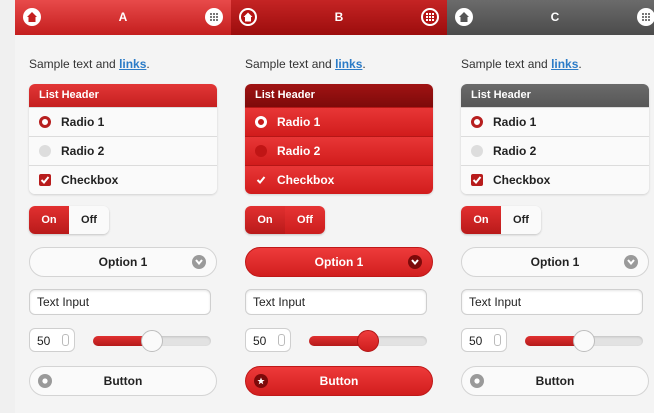 This screenshot has height=413, width=654. I want to click on header-bar: B, so click(339, 17).